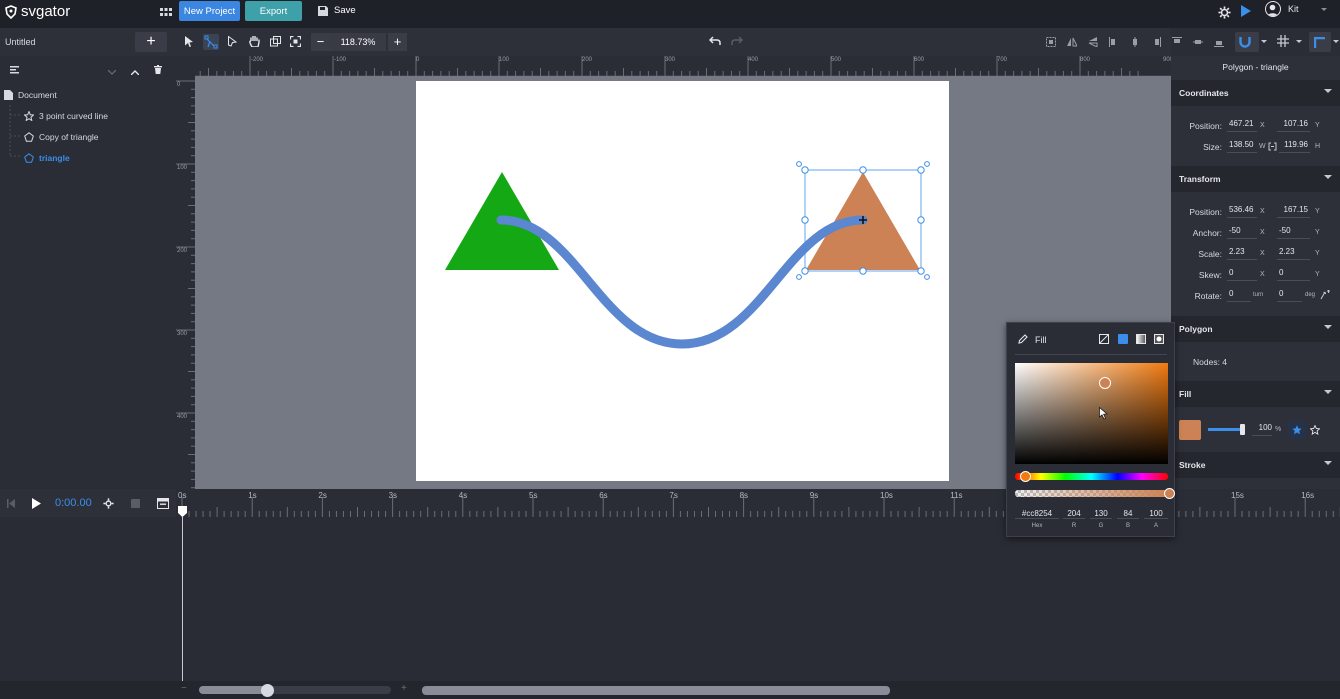 The height and width of the screenshot is (699, 1340). Describe the element at coordinates (1037, 514) in the screenshot. I see `hex-input: #cc8254` at that location.